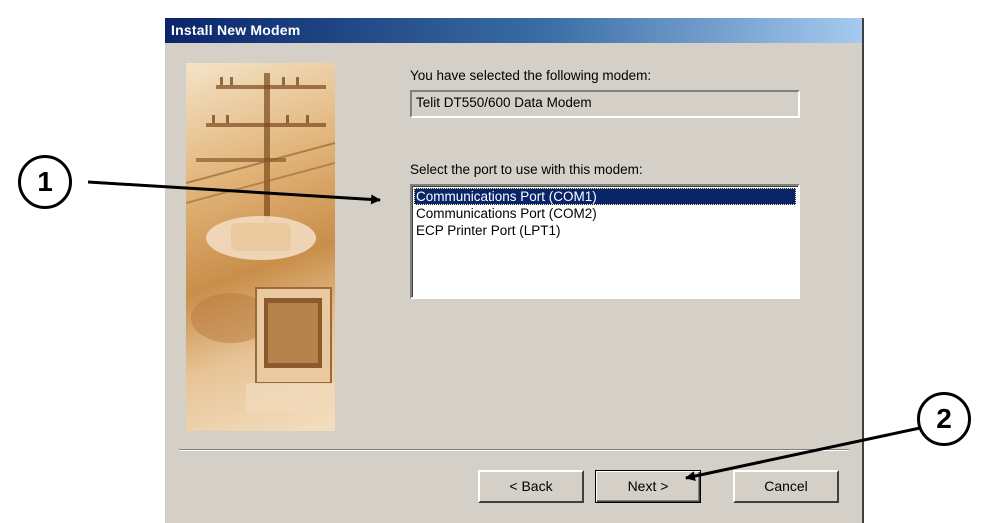 The width and height of the screenshot is (982, 523). I want to click on callout-2: 2, so click(944, 419).